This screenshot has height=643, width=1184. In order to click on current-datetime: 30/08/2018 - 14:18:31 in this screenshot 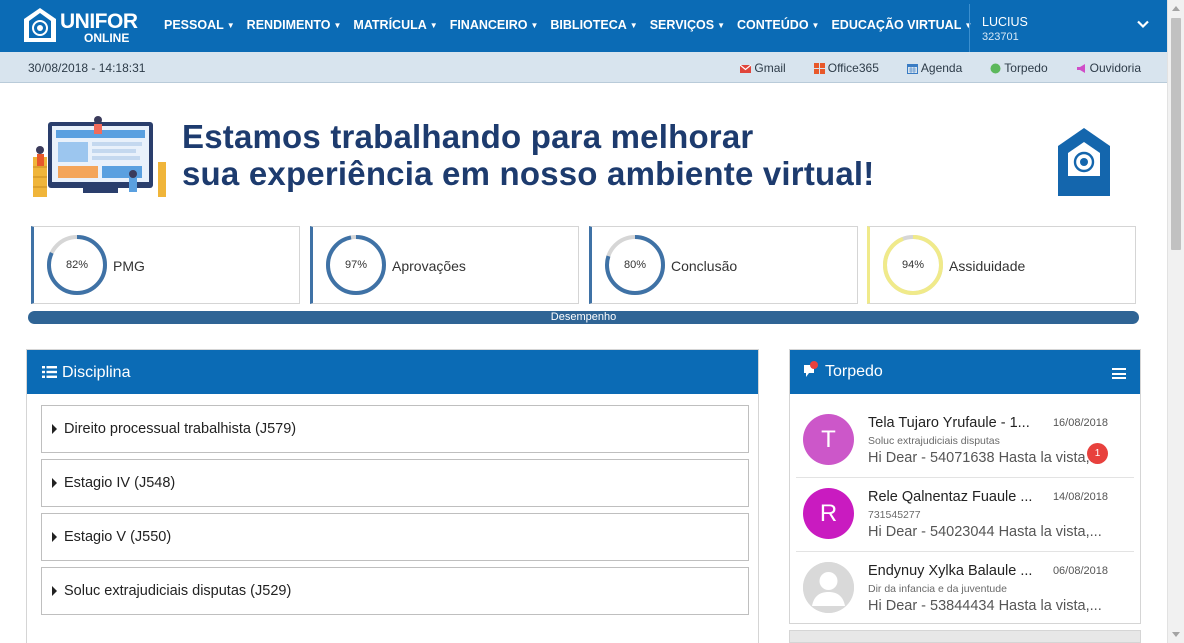, I will do `click(87, 68)`.